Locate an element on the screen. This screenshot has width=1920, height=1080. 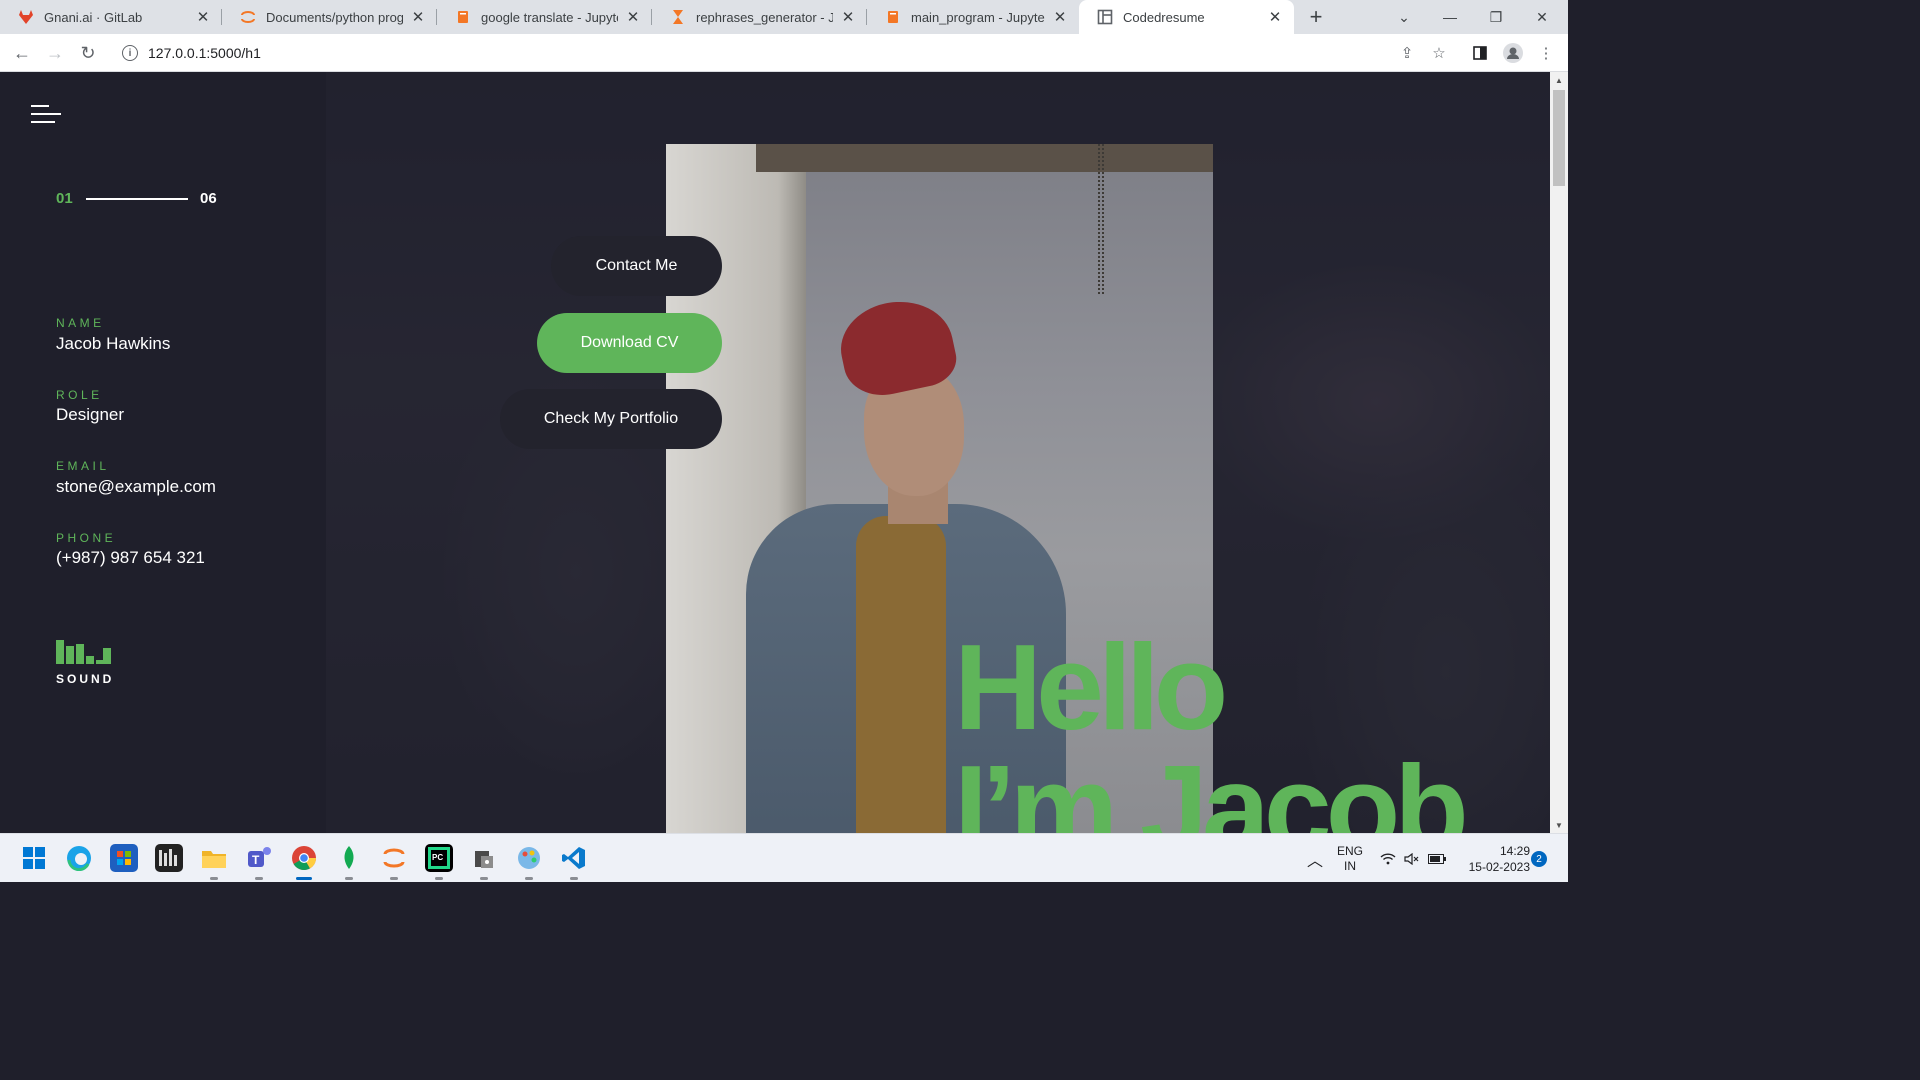
tab-documents: Documents/python progra ✕ is located at coordinates (329, 17).